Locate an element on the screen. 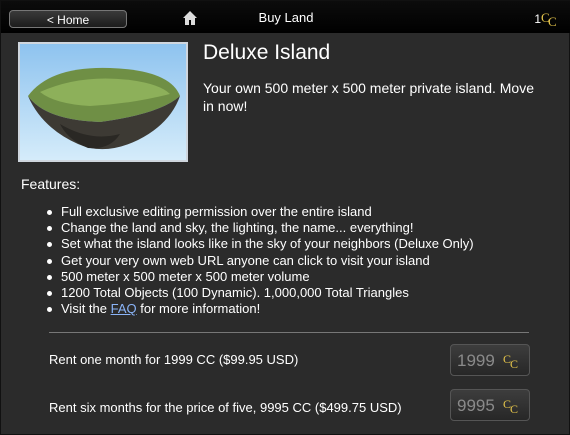  rent-one-month-button: 1999 C C is located at coordinates (490, 360).